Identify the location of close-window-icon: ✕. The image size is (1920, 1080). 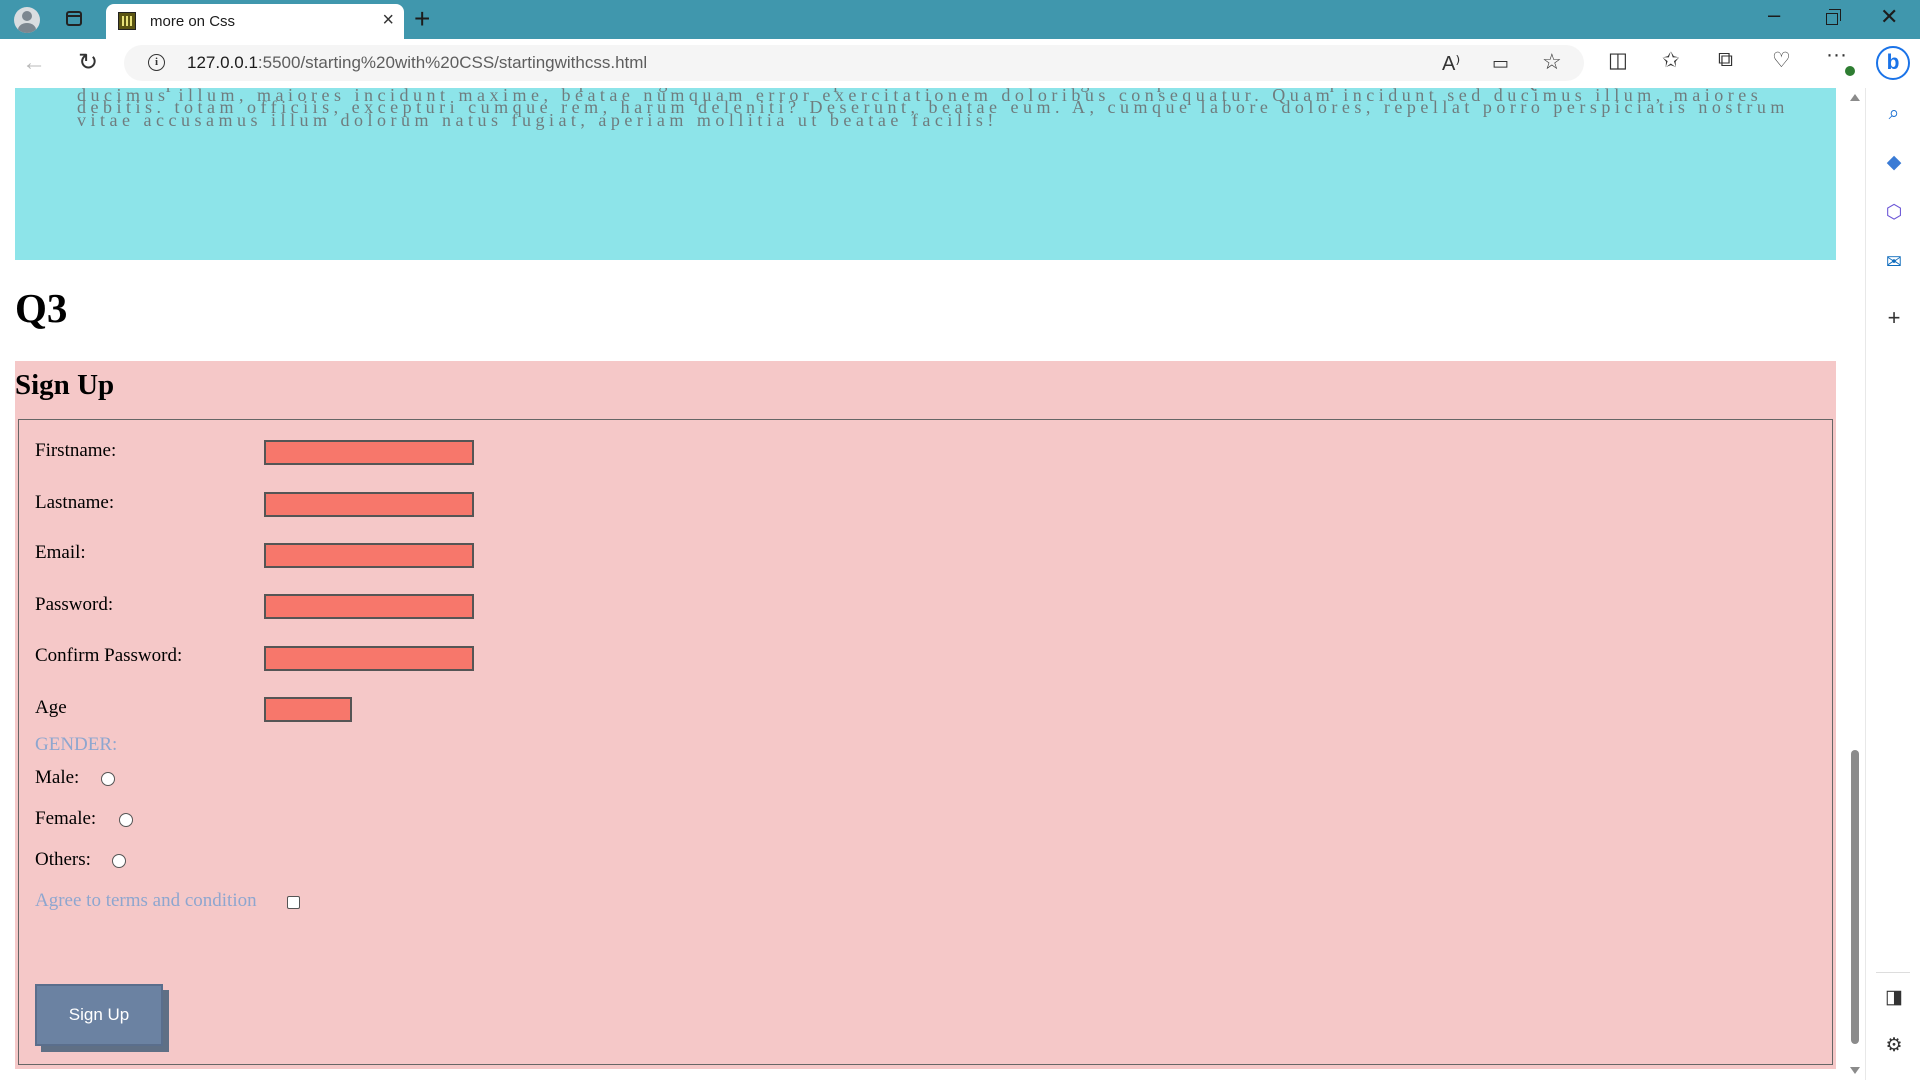
(1889, 17).